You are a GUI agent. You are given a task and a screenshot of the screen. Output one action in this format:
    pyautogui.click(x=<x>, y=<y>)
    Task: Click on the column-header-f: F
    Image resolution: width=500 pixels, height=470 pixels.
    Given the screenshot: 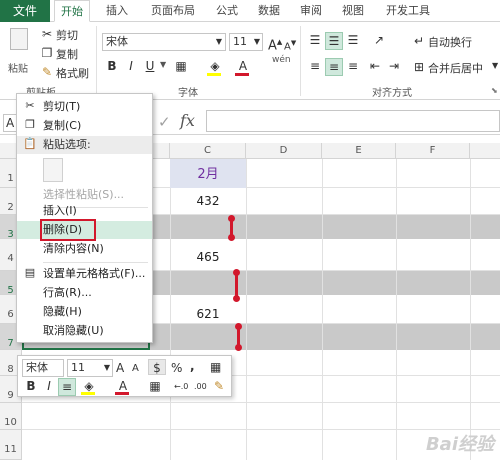 What is the action you would take?
    pyautogui.click(x=433, y=151)
    